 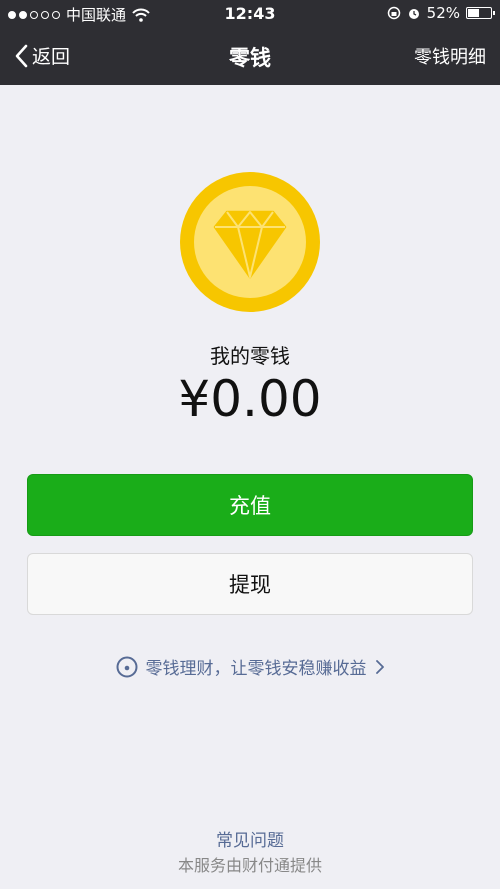 I want to click on withdraw-button: 提现, so click(x=250, y=584).